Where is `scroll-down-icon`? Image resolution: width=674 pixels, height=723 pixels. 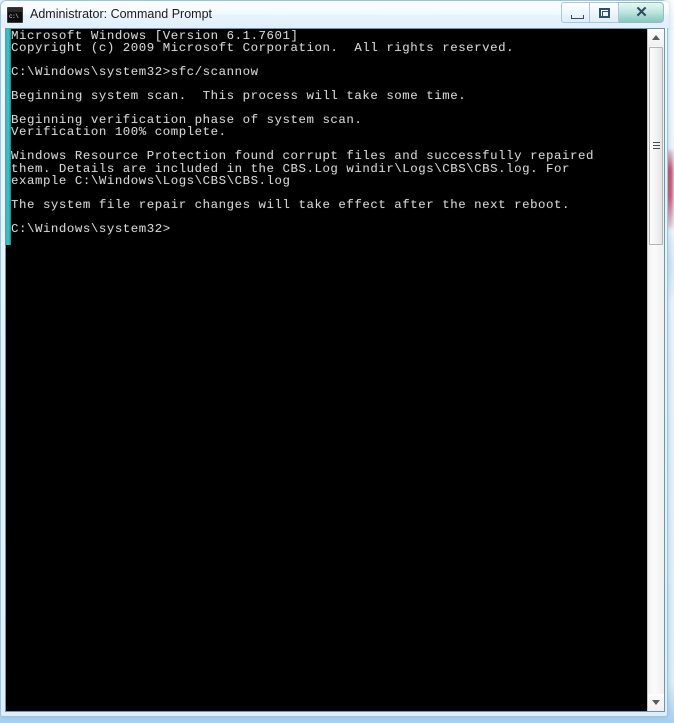 scroll-down-icon is located at coordinates (656, 702).